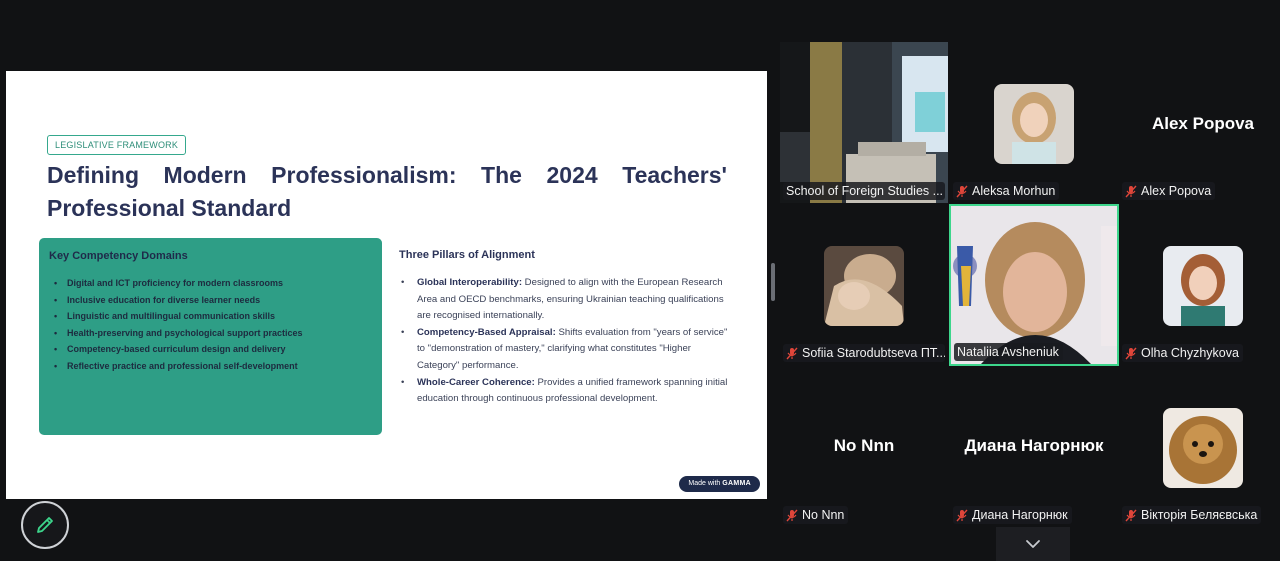 The width and height of the screenshot is (1280, 561). I want to click on panel-resize-handle, so click(773, 282).